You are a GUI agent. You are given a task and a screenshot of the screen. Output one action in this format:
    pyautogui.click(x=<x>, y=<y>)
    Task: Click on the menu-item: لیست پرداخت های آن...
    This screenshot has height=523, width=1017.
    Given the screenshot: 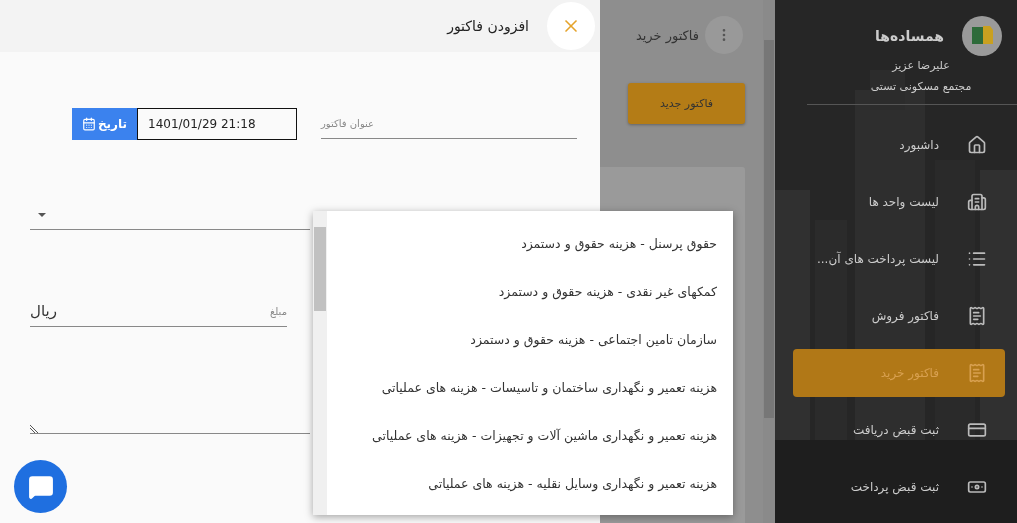 What is the action you would take?
    pyautogui.click(x=899, y=258)
    